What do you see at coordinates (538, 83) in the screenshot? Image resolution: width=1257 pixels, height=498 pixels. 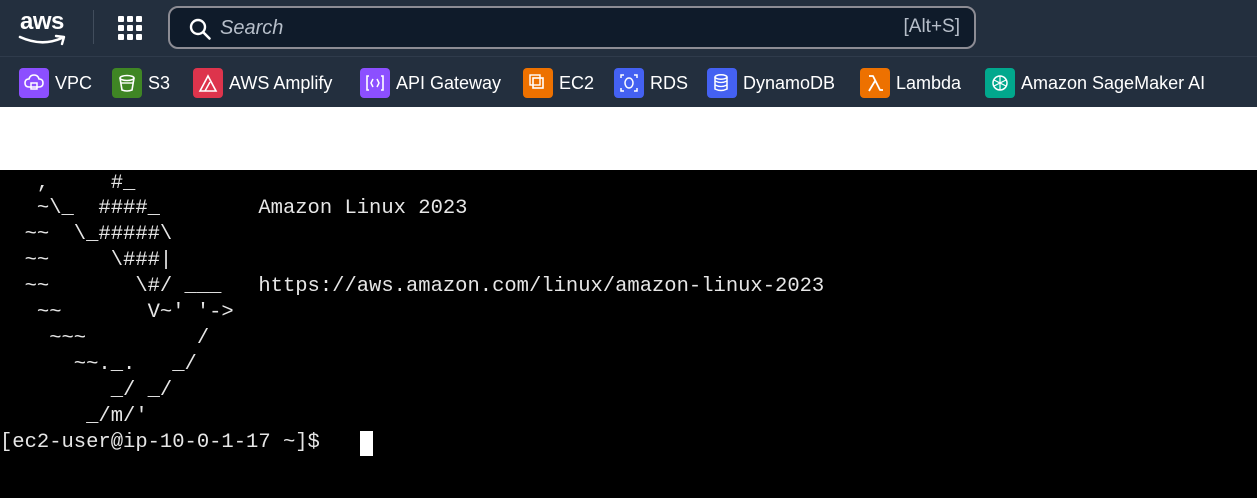 I see `ec2-chip-icon` at bounding box center [538, 83].